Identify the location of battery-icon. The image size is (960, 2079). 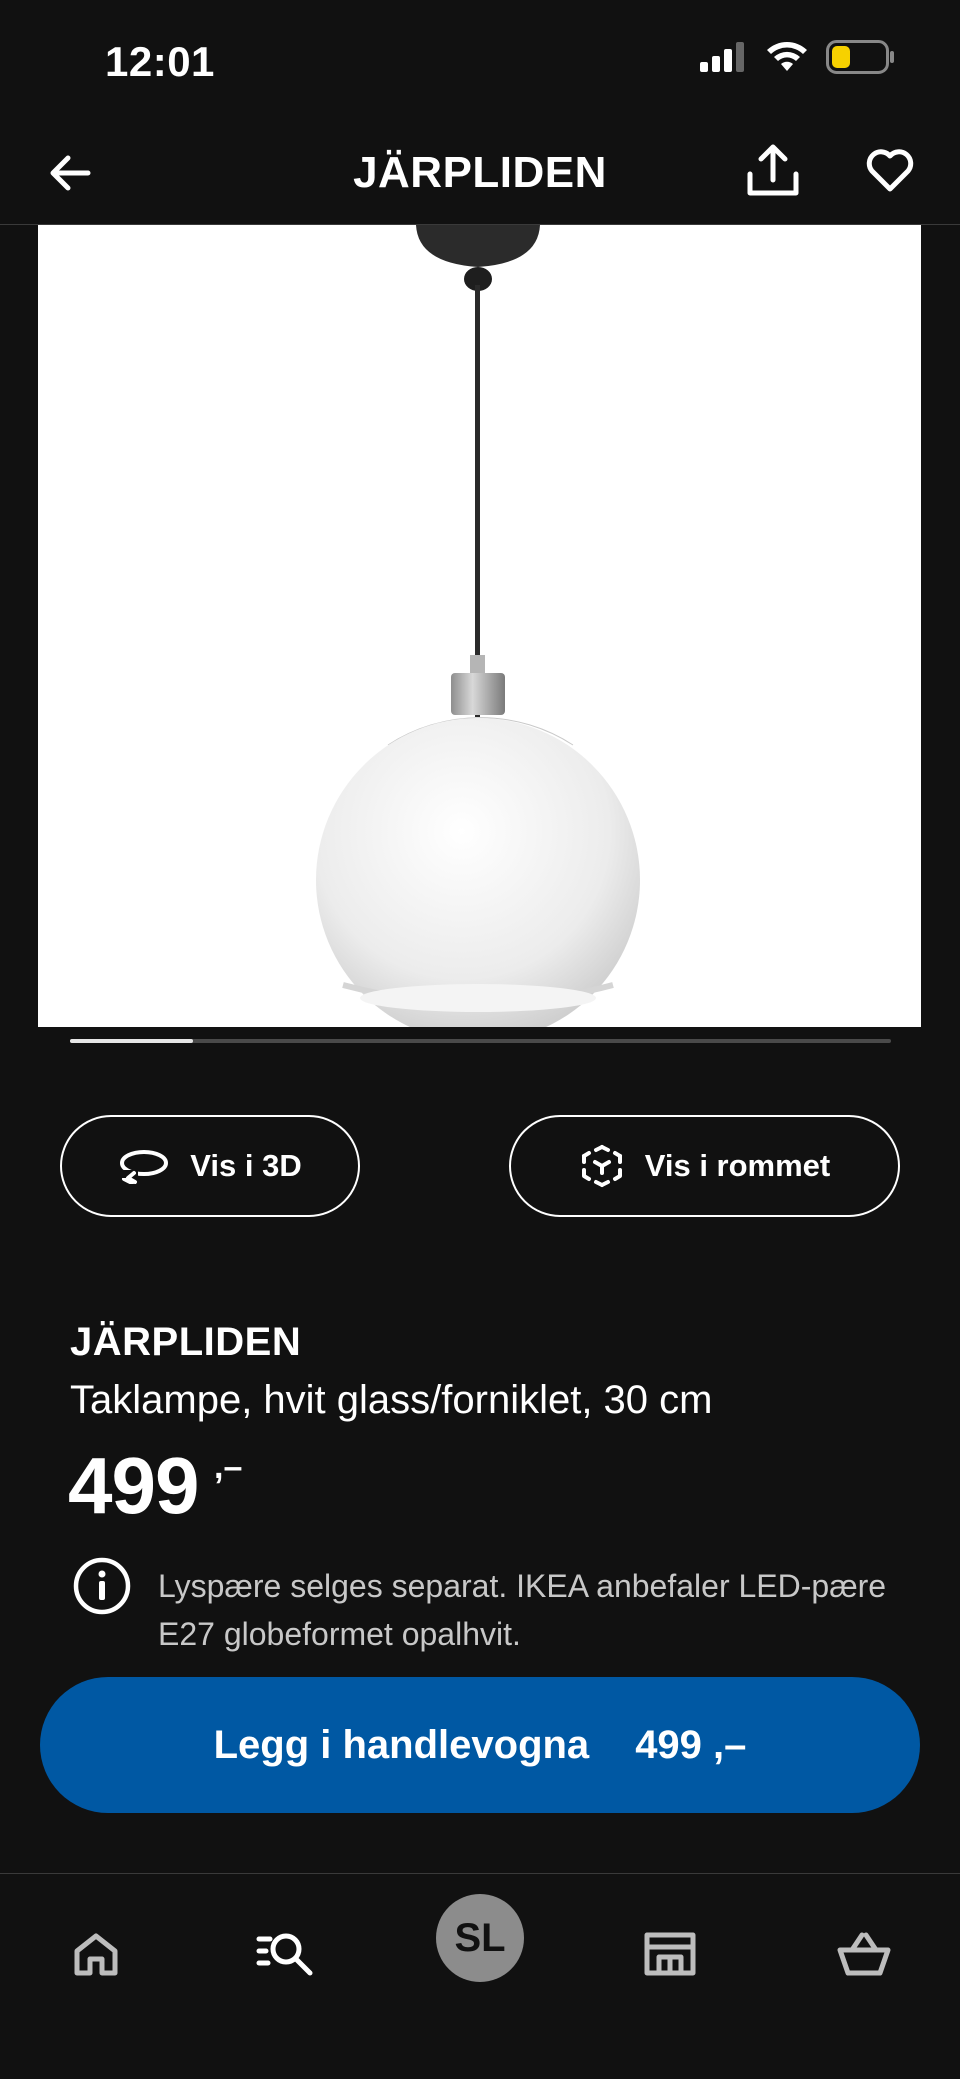
(860, 57).